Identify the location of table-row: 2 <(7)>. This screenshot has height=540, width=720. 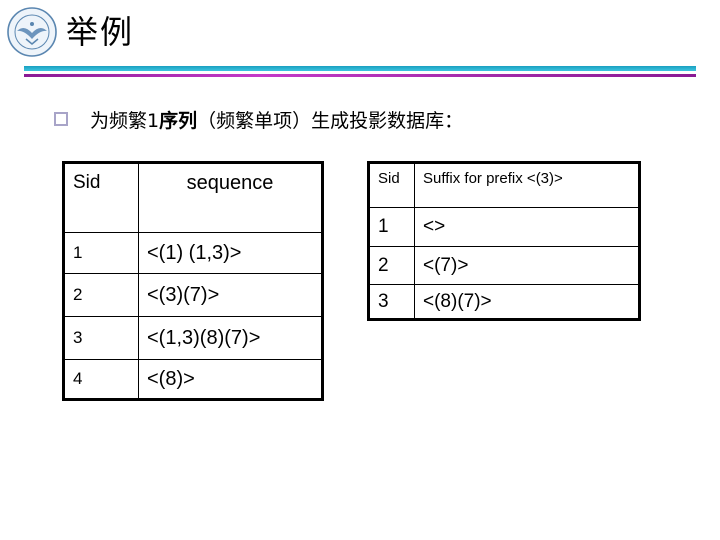
(504, 265).